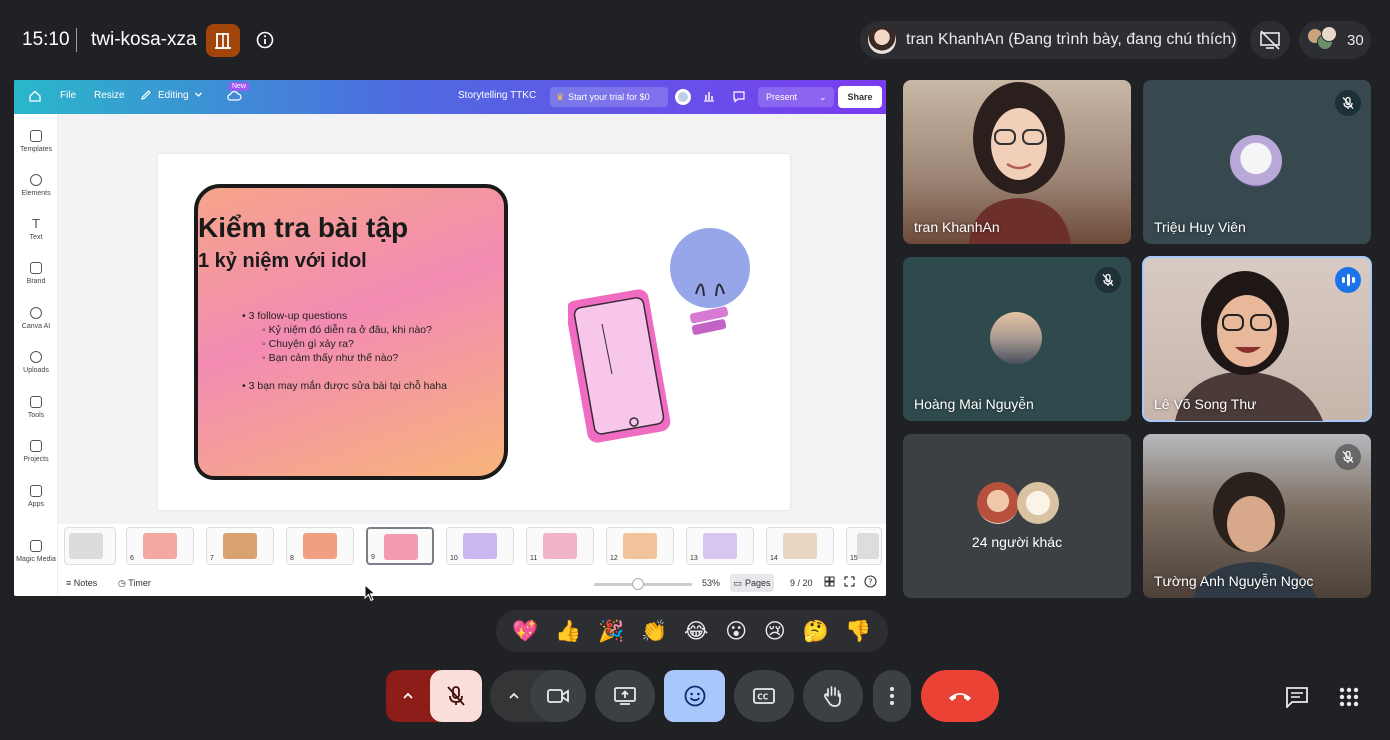 The width and height of the screenshot is (1390, 740). I want to click on chevron-up-icon, so click(408, 695).